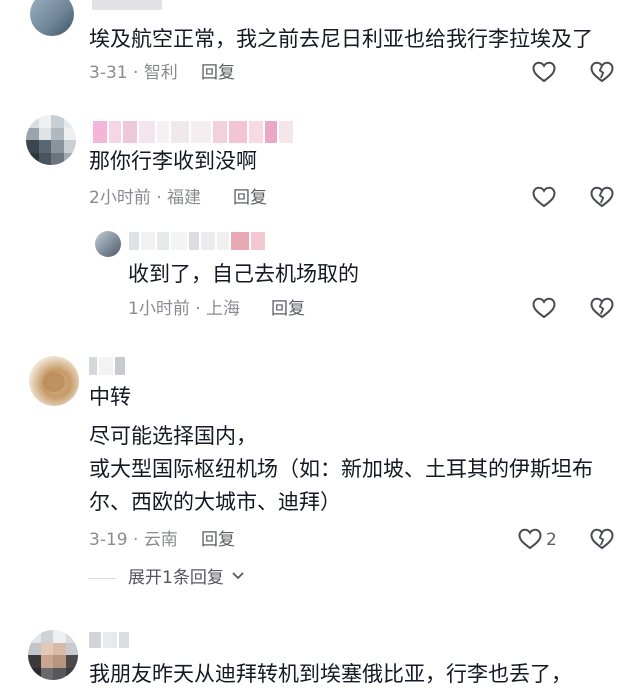 The width and height of the screenshot is (638, 691). Describe the element at coordinates (341, 39) in the screenshot. I see `comment-text: 埃及航空正常，我之前去尼日利亚也给我行李拉埃及了` at that location.